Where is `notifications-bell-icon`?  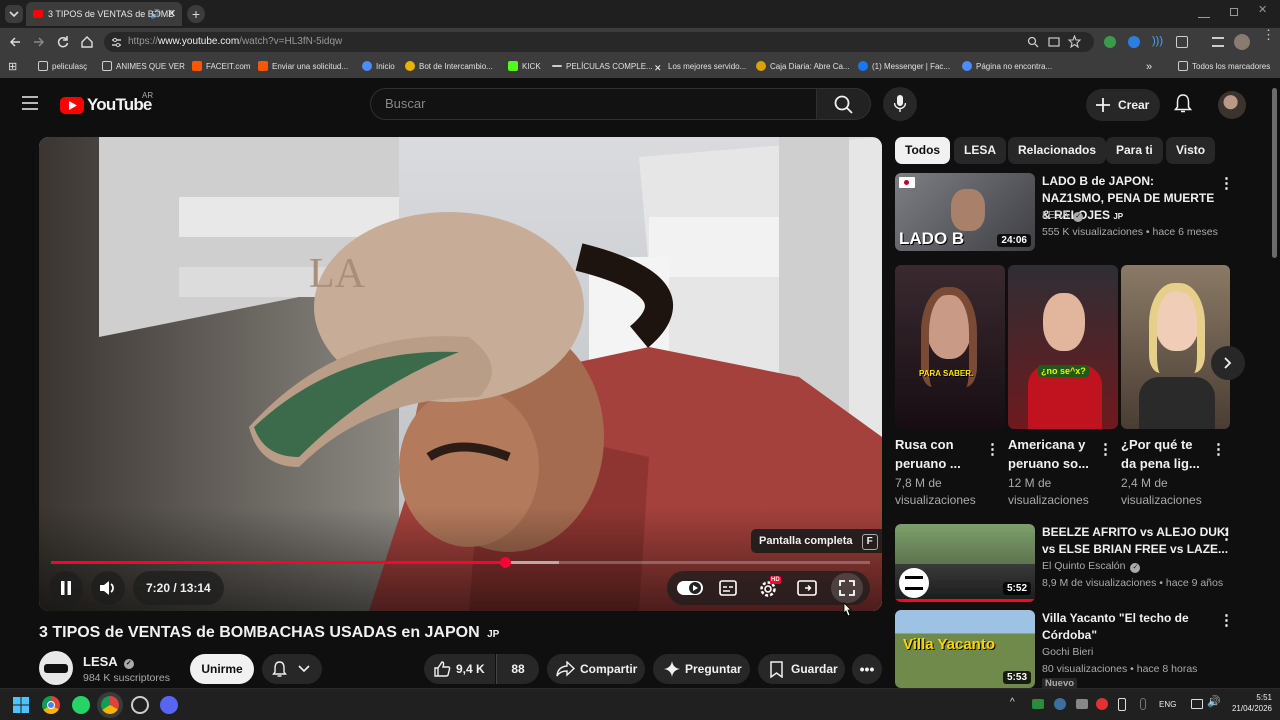 notifications-bell-icon is located at coordinates (1183, 104).